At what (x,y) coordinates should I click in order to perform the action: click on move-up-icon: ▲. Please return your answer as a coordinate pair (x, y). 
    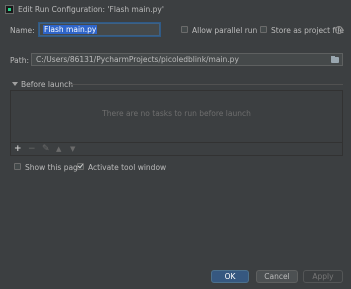
    Looking at the image, I should click on (58, 149).